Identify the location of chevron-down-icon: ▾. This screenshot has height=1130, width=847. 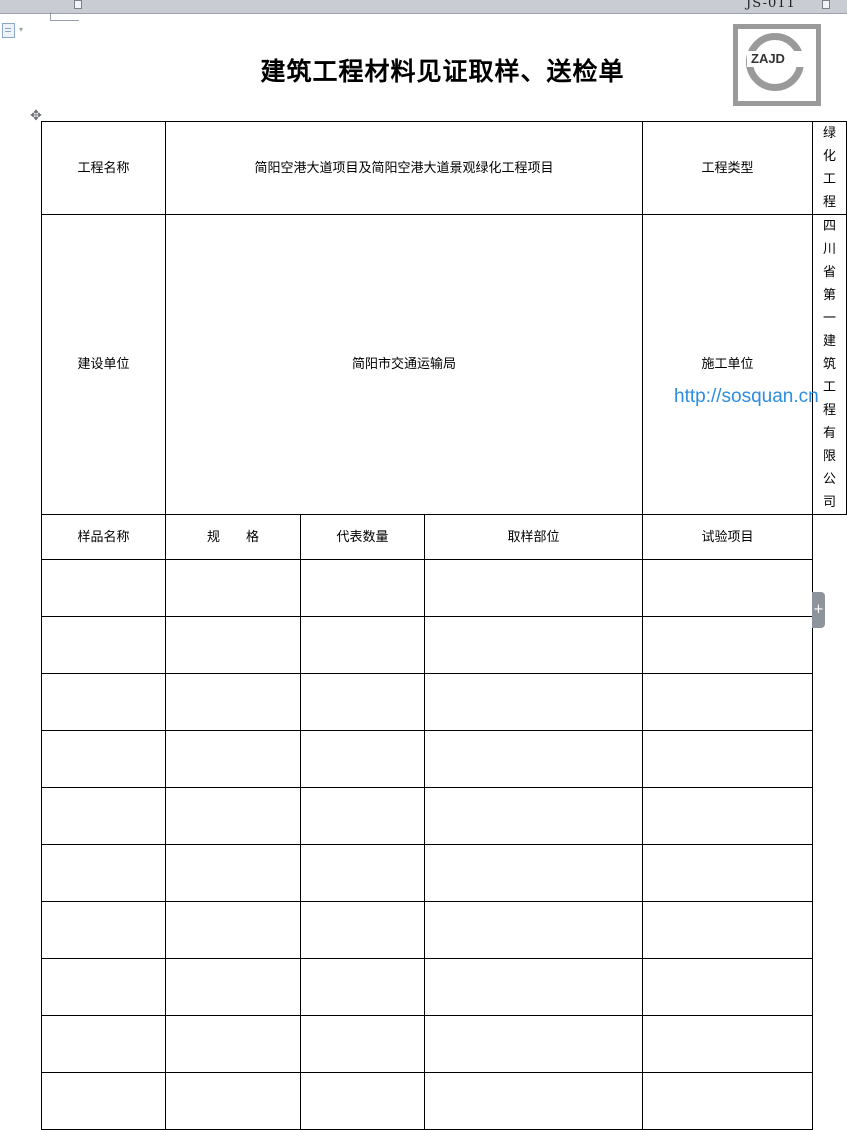
(21, 29).